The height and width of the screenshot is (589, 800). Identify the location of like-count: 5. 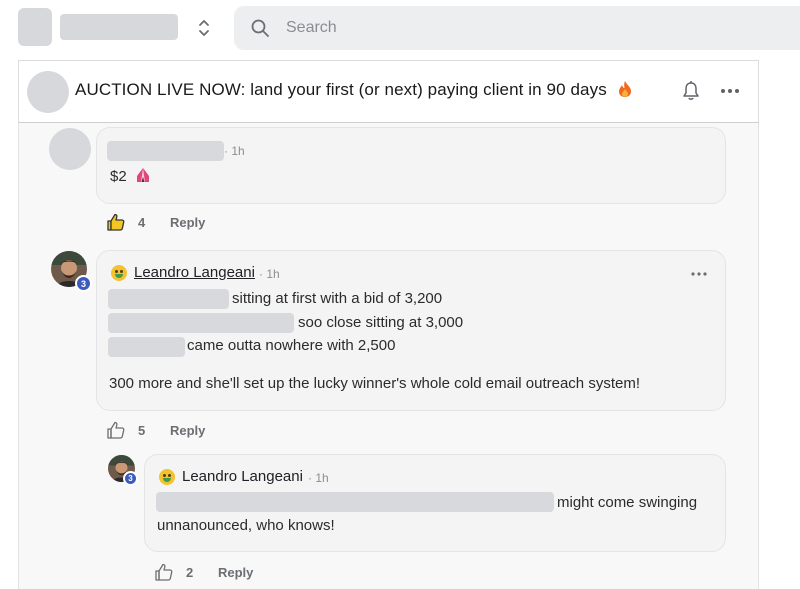
(142, 430).